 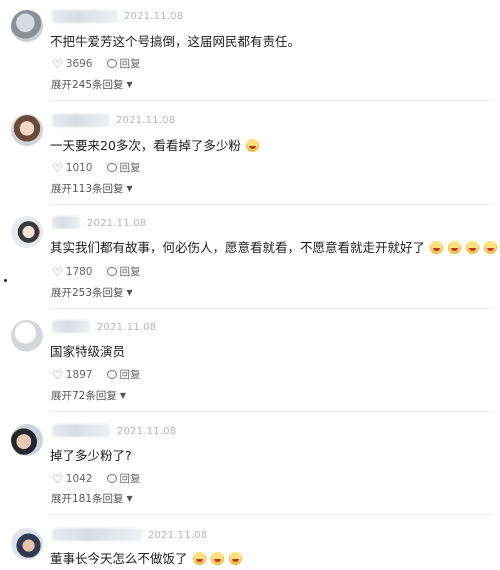 What do you see at coordinates (274, 246) in the screenshot?
I see `comment-text: 其实我们都有故事，何必伤人，愿意看就看，不愿意看就走开就好了` at bounding box center [274, 246].